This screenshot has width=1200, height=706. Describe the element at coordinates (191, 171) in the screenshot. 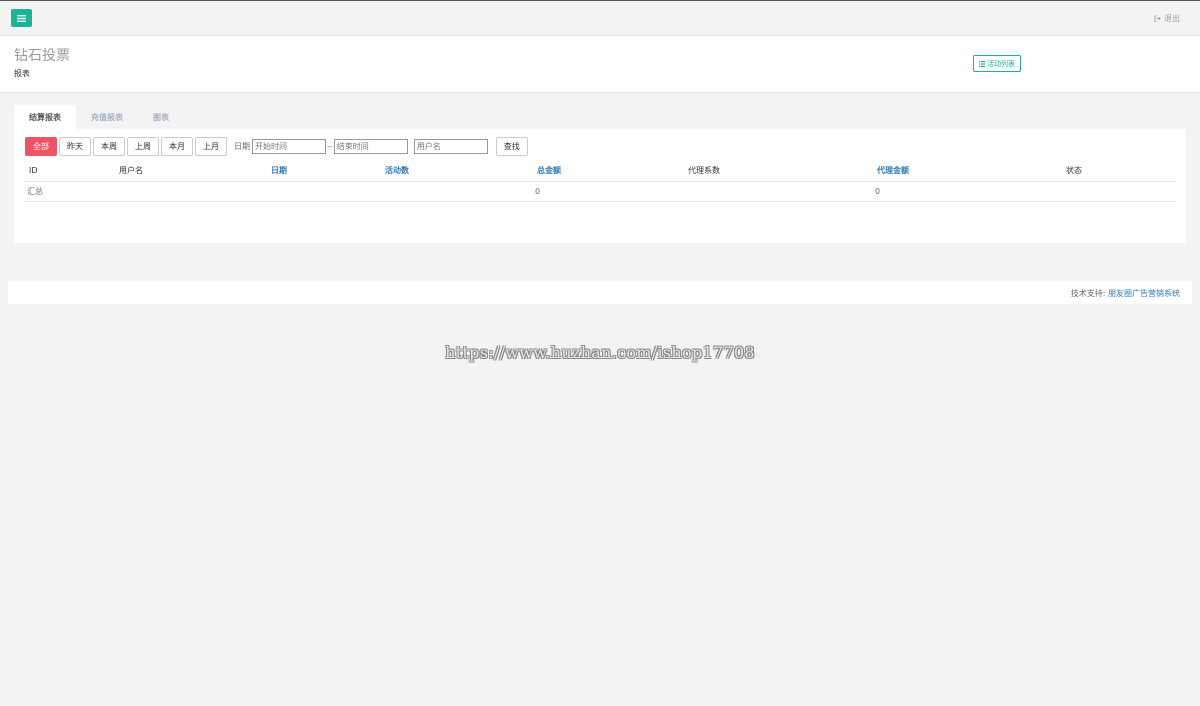

I see `column-username: 用户名` at that location.